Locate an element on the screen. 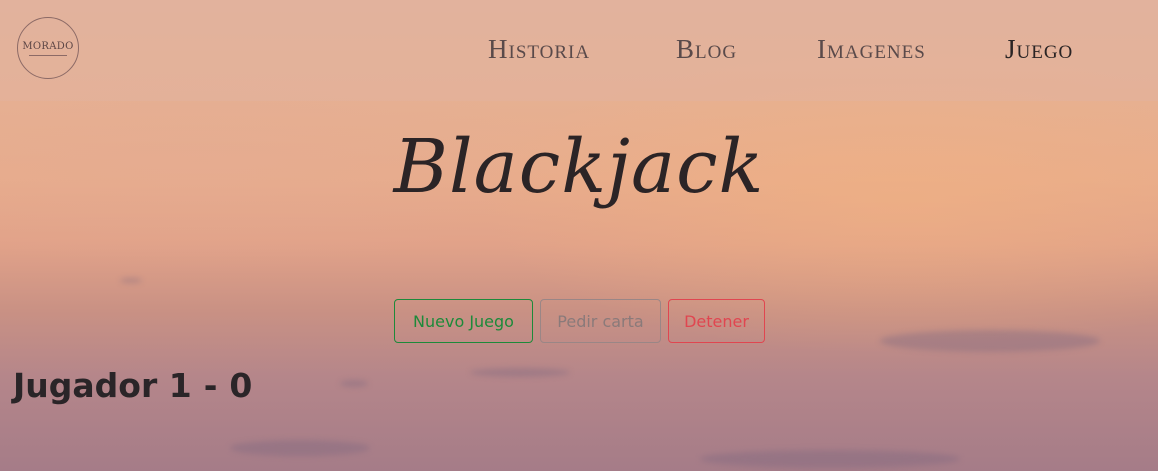 This screenshot has width=1158, height=471. stop-button: Detener is located at coordinates (716, 321).